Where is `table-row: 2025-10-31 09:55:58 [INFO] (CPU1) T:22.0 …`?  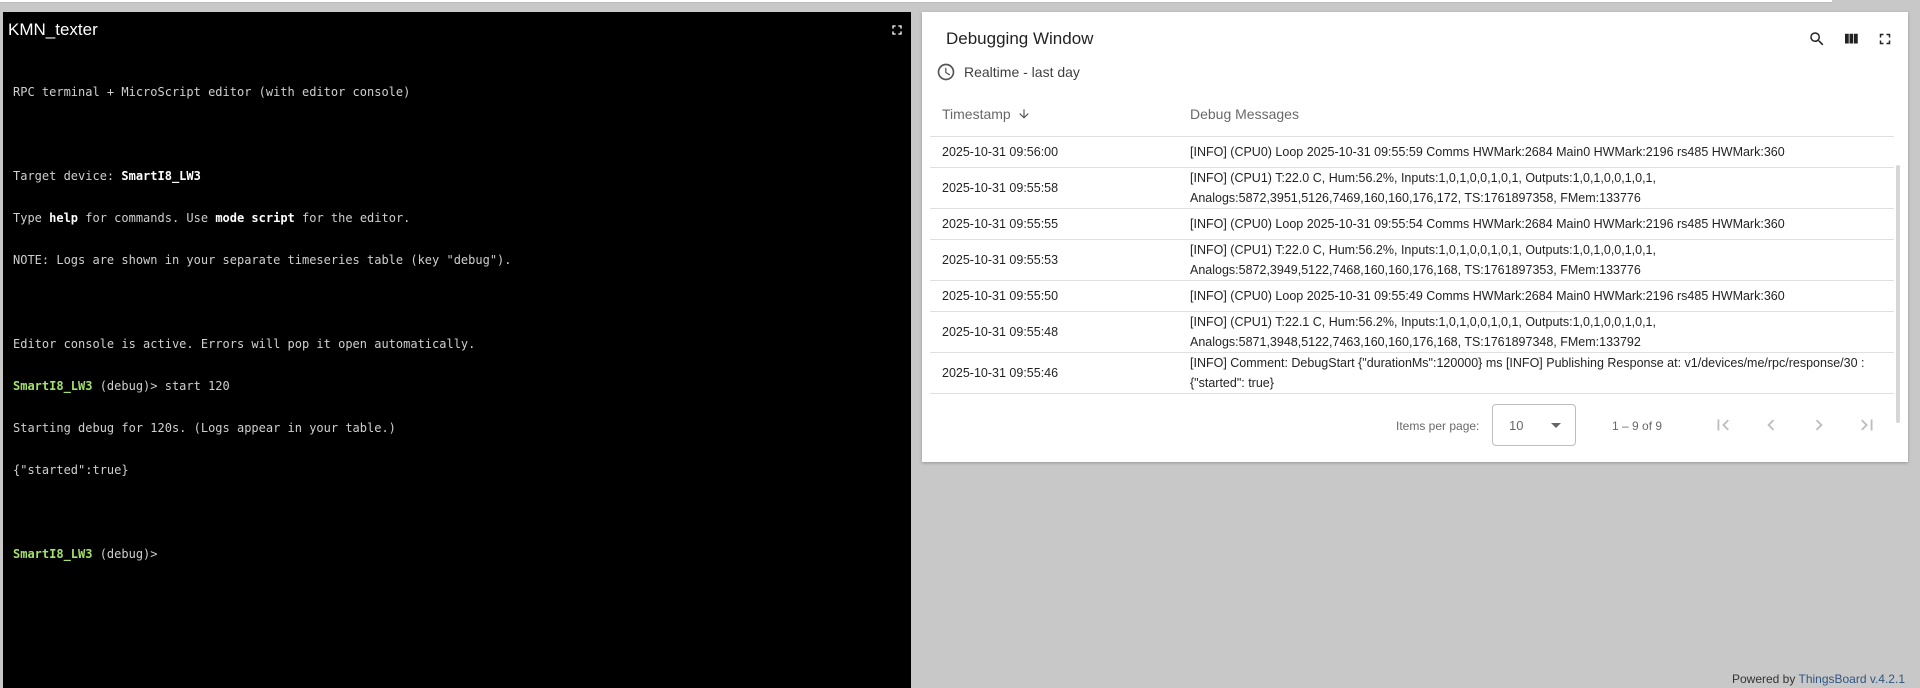 table-row: 2025-10-31 09:55:58 [INFO] (CPU1) T:22.0 … is located at coordinates (1412, 188).